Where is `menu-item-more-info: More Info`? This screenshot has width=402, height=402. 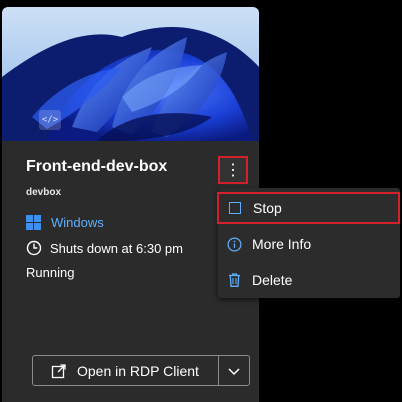 menu-item-more-info: More Info is located at coordinates (309, 244).